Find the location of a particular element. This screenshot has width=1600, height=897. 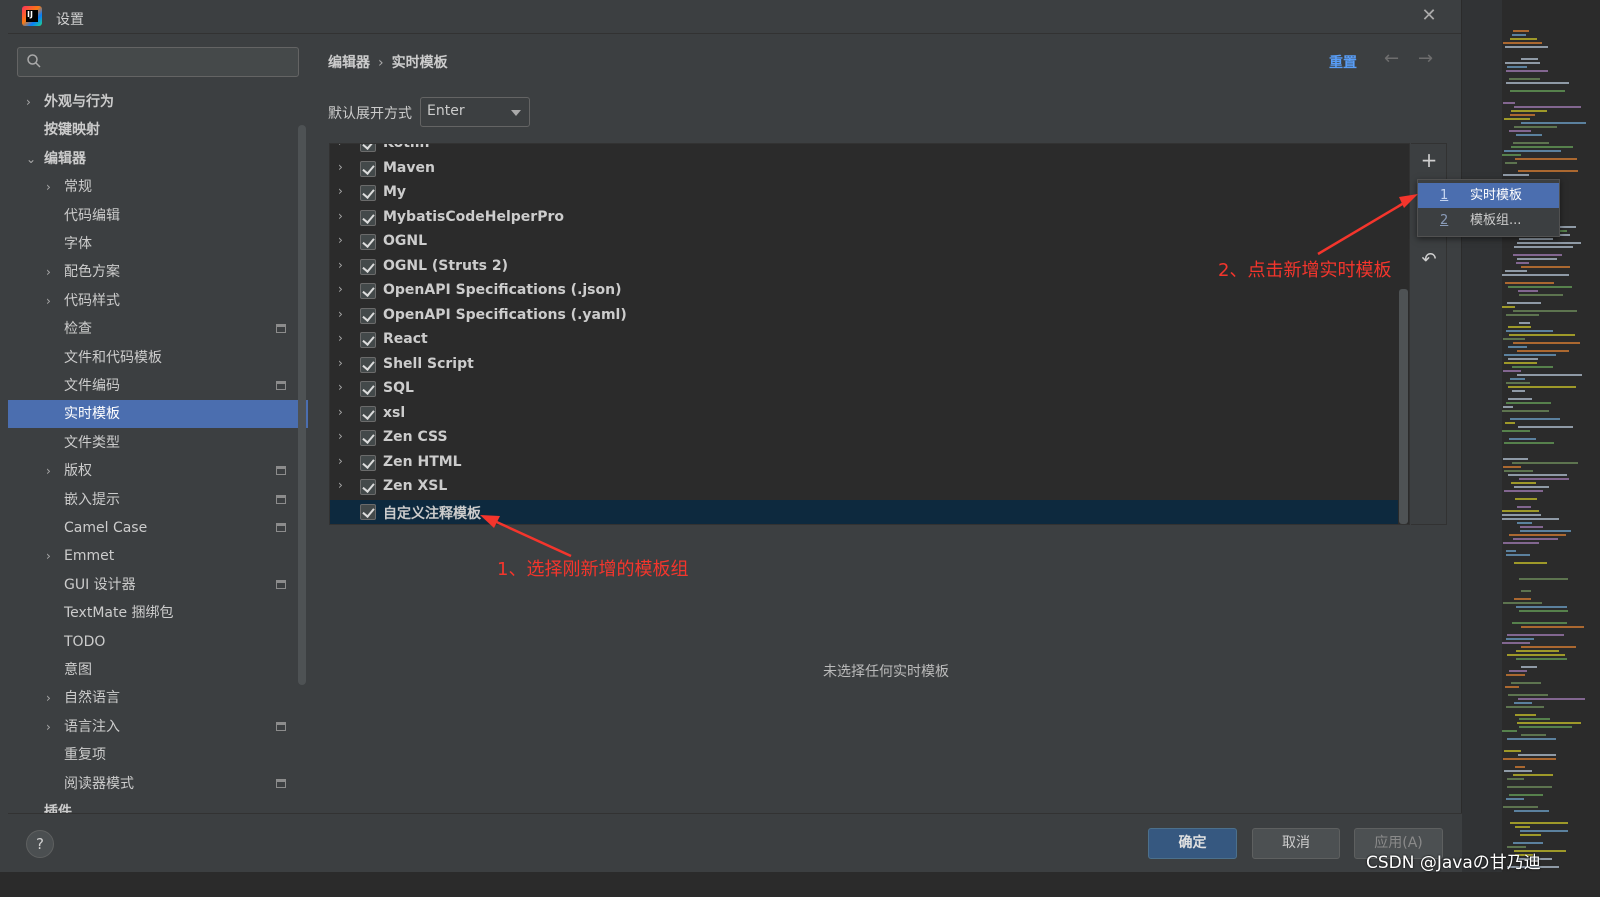

add-icon: + is located at coordinates (1429, 160).